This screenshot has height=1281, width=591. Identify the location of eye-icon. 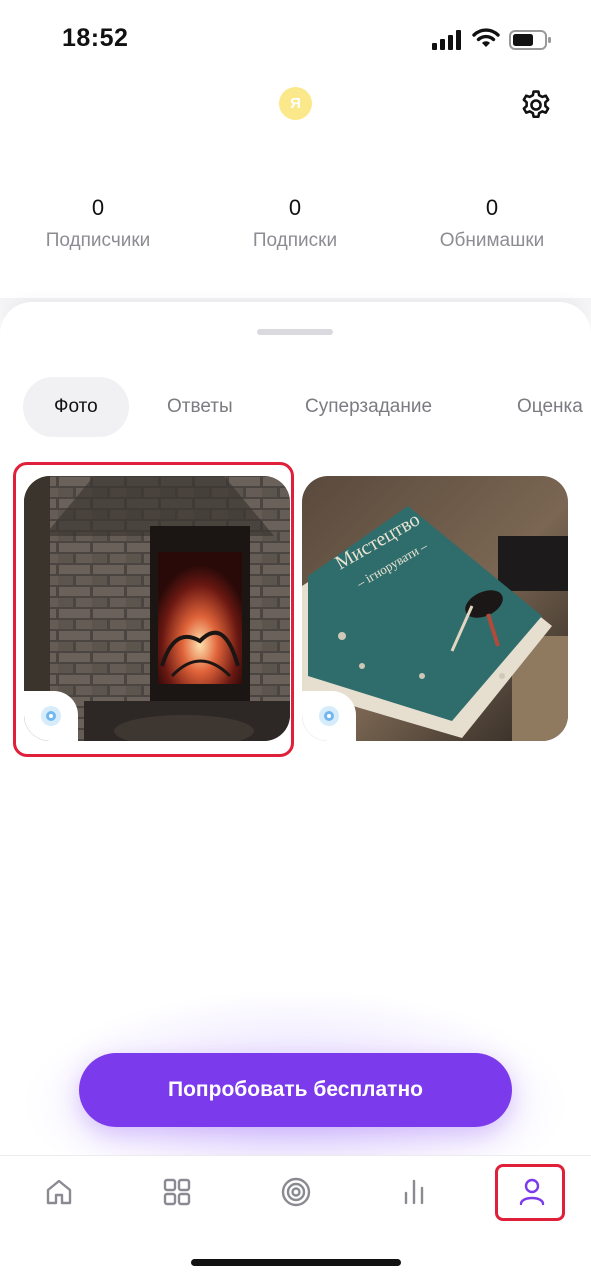
(329, 716).